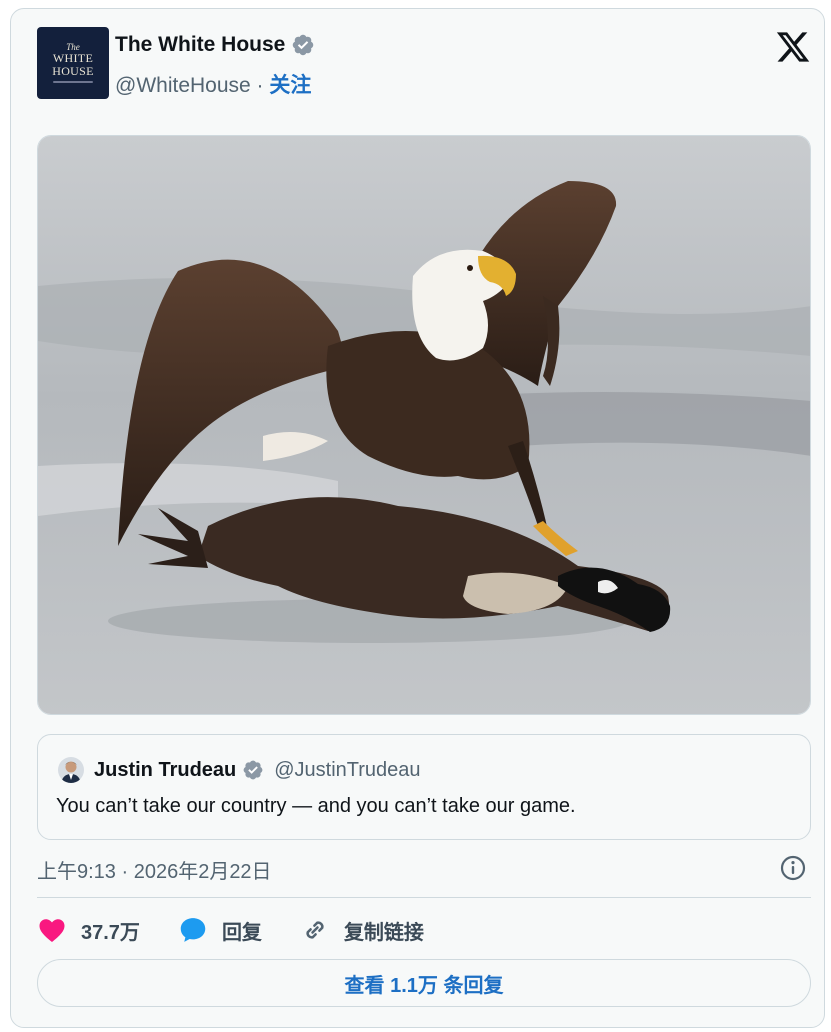  What do you see at coordinates (793, 868) in the screenshot?
I see `info-icon` at bounding box center [793, 868].